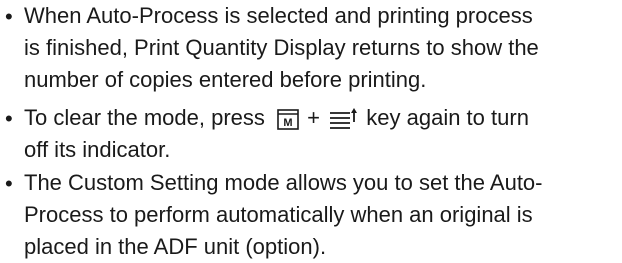 Image resolution: width=622 pixels, height=263 pixels. What do you see at coordinates (314, 117) in the screenshot?
I see `plus-sign: +` at bounding box center [314, 117].